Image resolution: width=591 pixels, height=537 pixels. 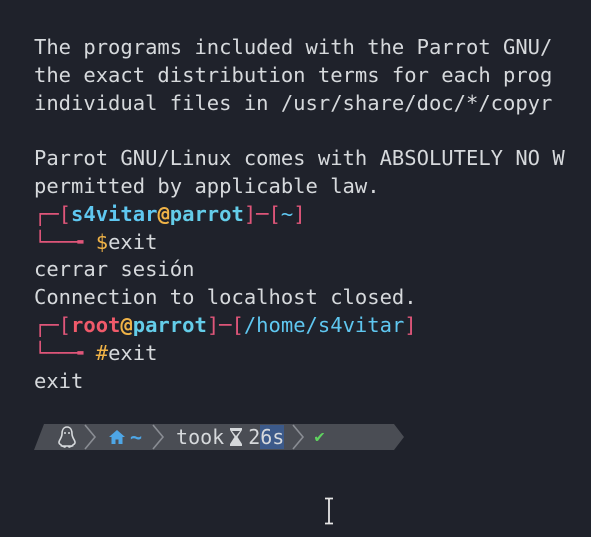 I want to click on os-segment, so click(x=67, y=437).